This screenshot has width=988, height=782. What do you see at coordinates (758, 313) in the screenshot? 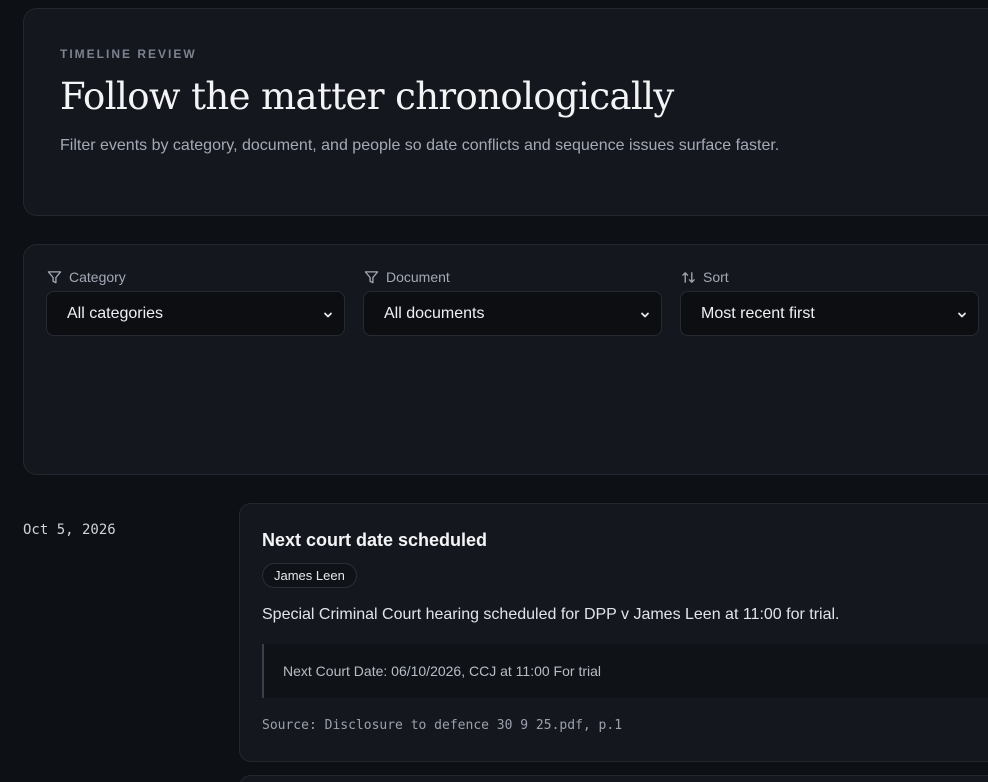
I see `sort-select-value: Most recent first` at bounding box center [758, 313].